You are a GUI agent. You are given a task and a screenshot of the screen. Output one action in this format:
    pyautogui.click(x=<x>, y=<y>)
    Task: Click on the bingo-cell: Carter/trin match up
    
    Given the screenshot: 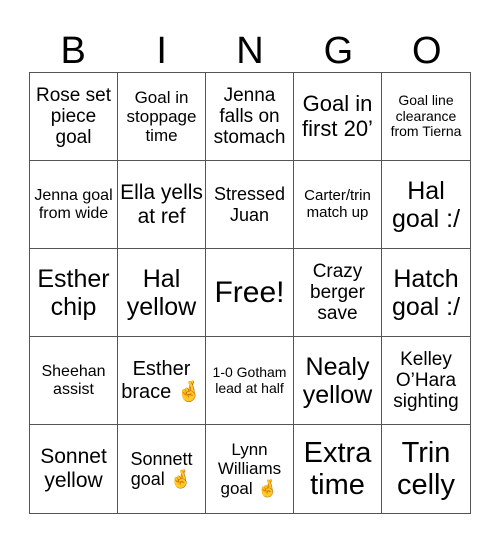 What is the action you would take?
    pyautogui.click(x=338, y=205)
    